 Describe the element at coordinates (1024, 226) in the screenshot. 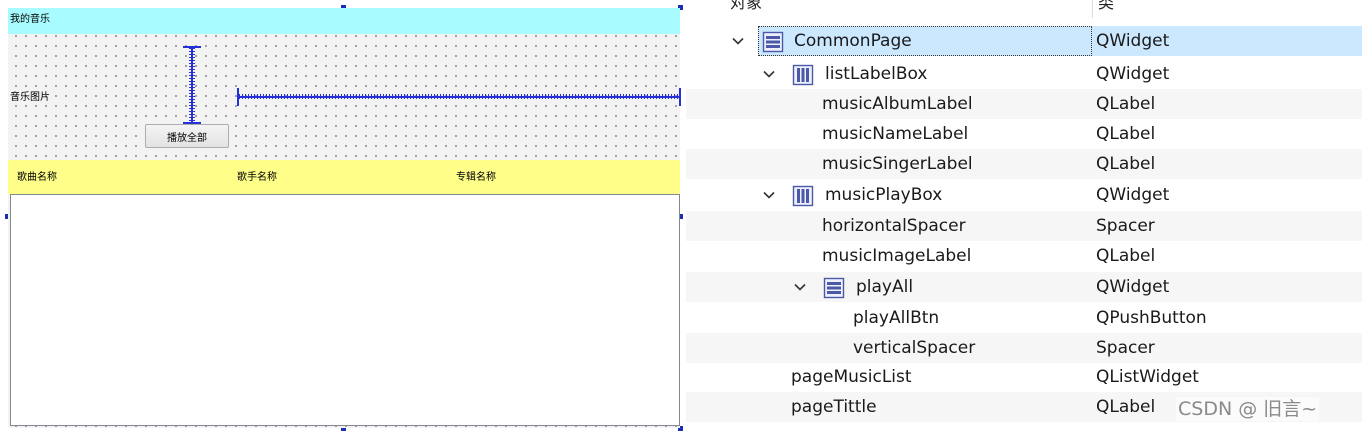

I see `tree-row-horizontalspacer: horizontalSpacer Spacer` at that location.